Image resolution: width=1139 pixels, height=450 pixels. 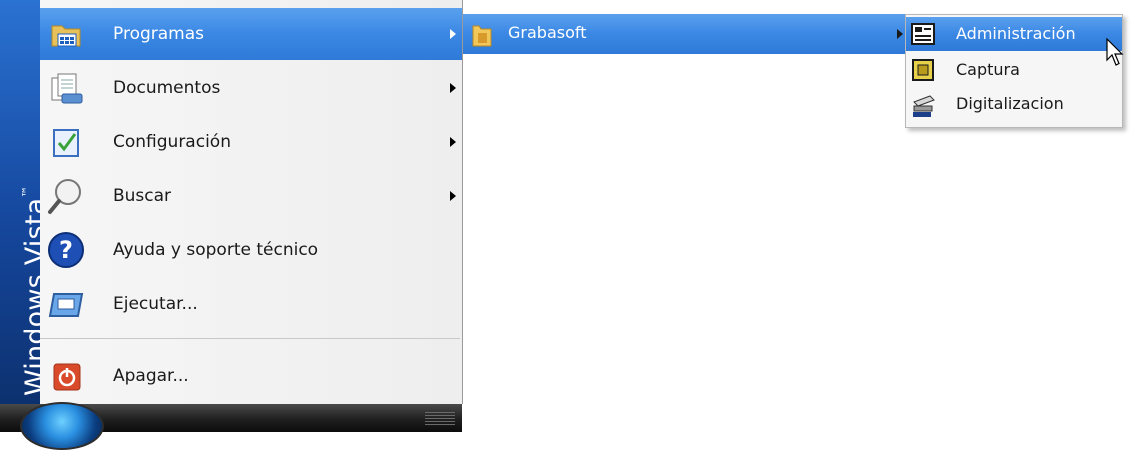 What do you see at coordinates (482, 36) in the screenshot?
I see `folder-icon` at bounding box center [482, 36].